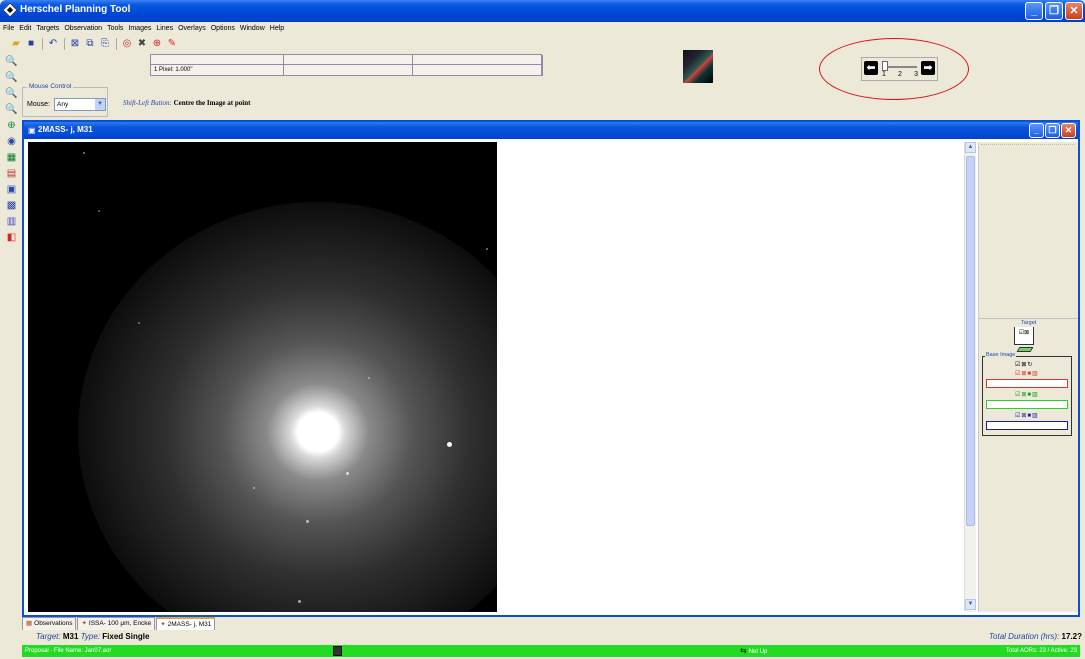  Describe the element at coordinates (217, 70) in the screenshot. I see `pixel-scale: 1 Pixel: 1.000"` at that location.